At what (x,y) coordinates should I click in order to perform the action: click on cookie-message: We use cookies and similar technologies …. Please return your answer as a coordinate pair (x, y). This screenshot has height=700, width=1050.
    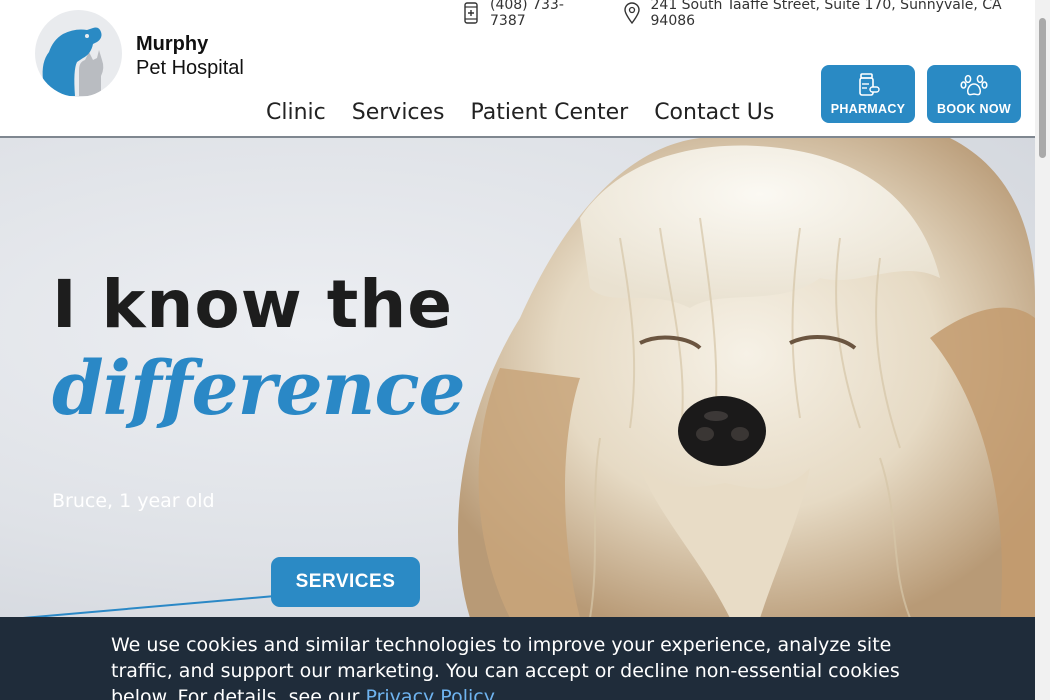
    Looking at the image, I should click on (511, 666).